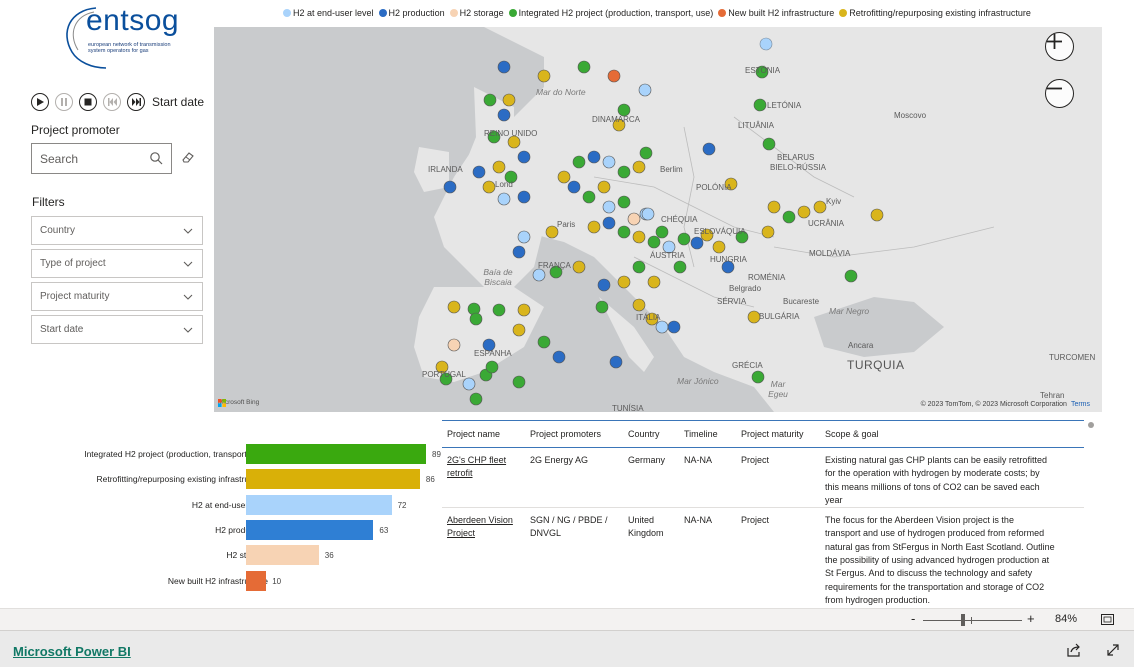 This screenshot has height=667, width=1134. Describe the element at coordinates (701, 434) in the screenshot. I see `column-header: Timeline` at that location.